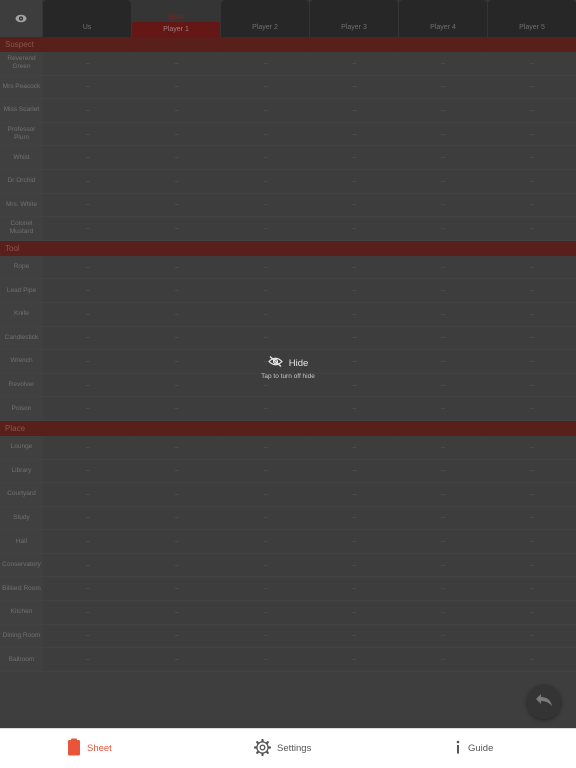 The width and height of the screenshot is (576, 768). Describe the element at coordinates (458, 748) in the screenshot. I see `info-icon` at that location.